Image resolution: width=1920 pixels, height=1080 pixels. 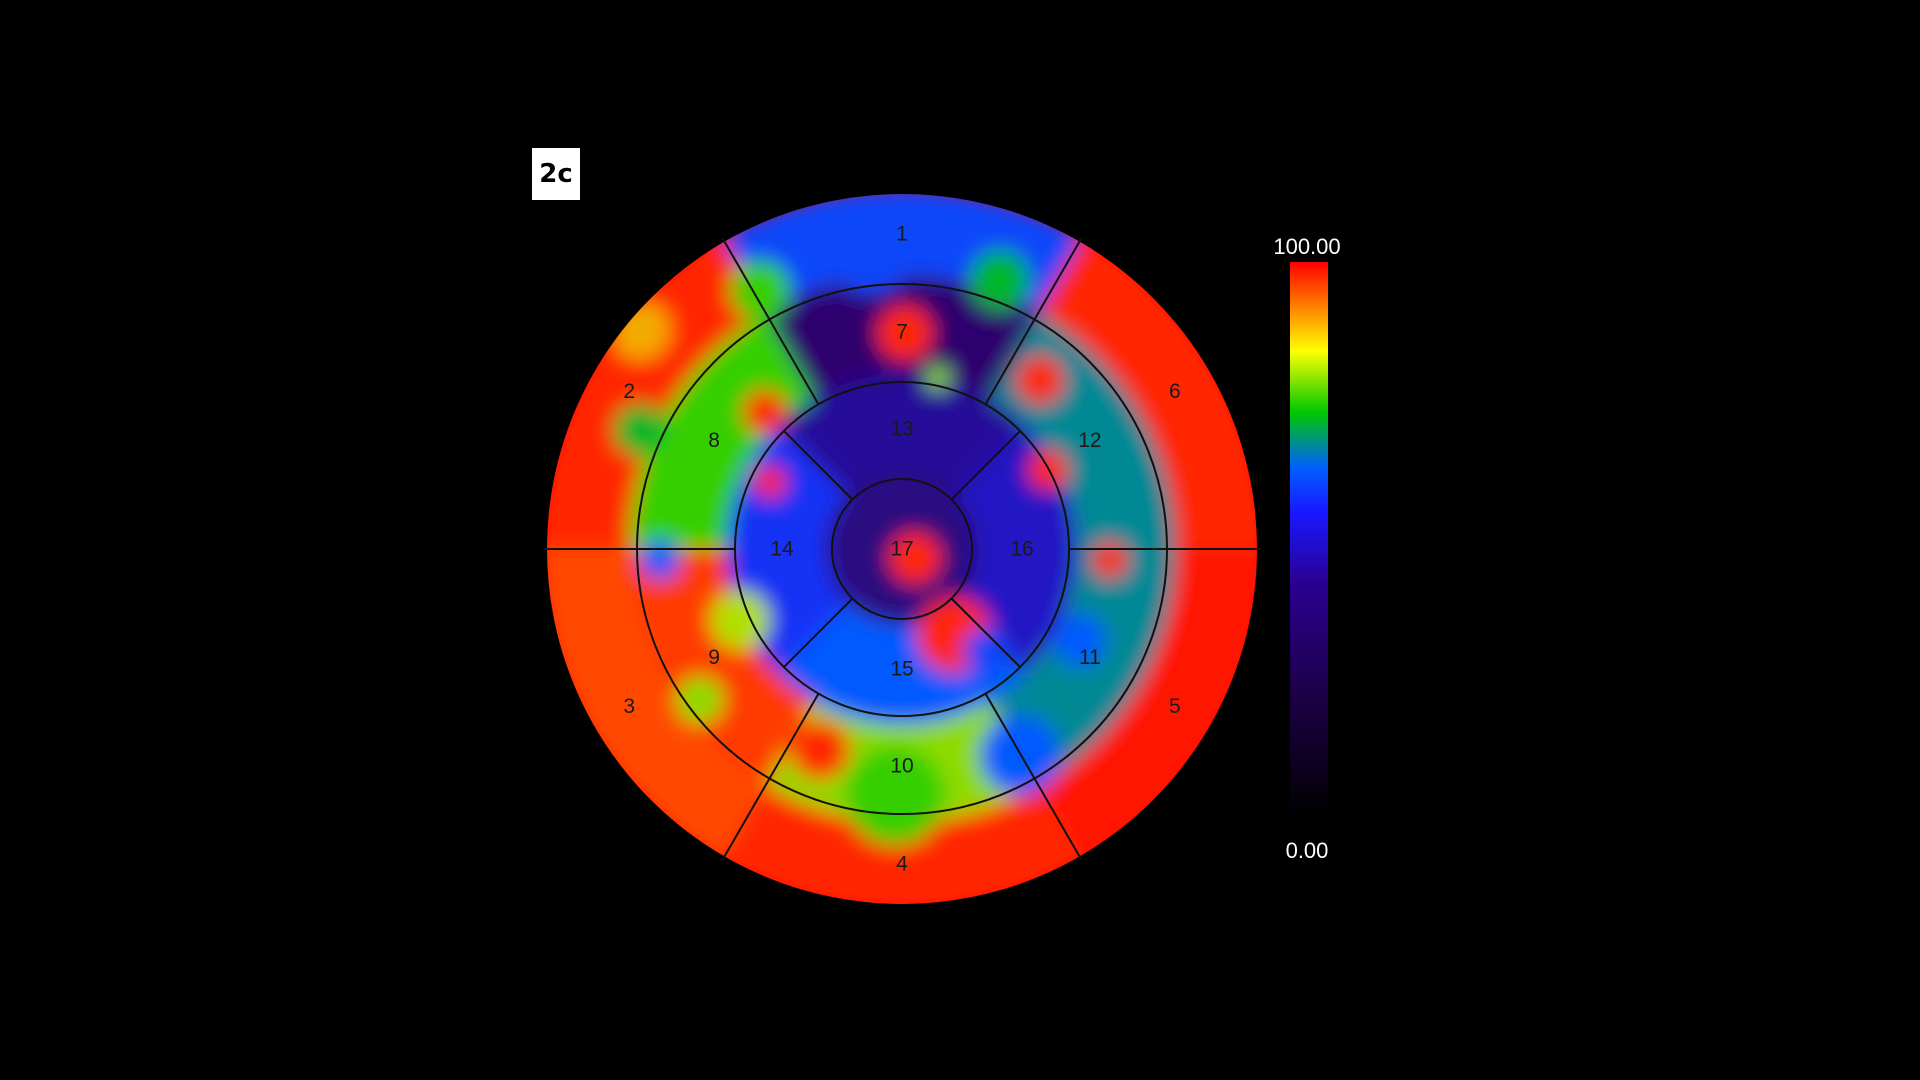 I want to click on segment-label-5: 5, so click(x=1175, y=706).